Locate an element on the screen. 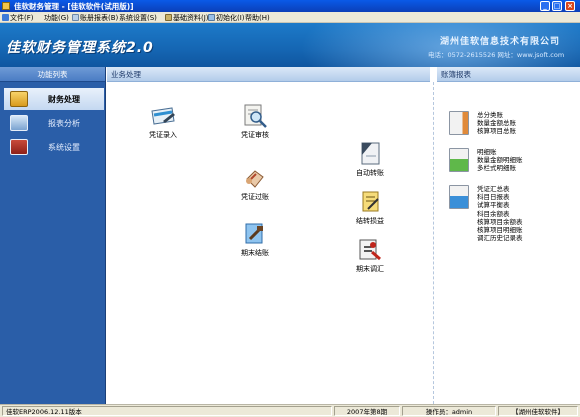  voucher-entry-label: 凭证录入 is located at coordinates (163, 135).